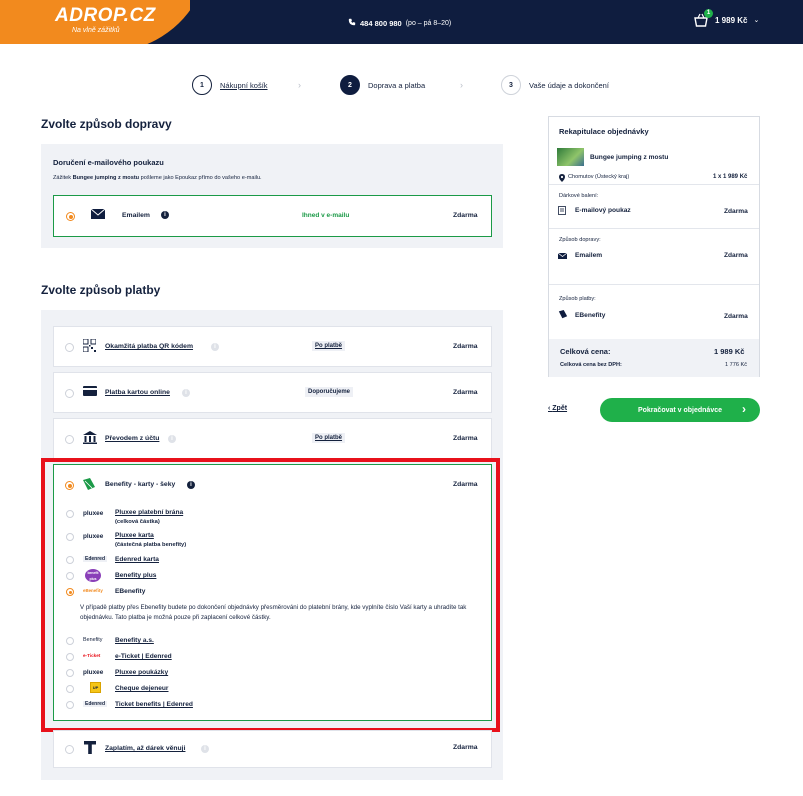  I want to click on step-details: 3 Vaše údaje a dokončení, so click(555, 85).